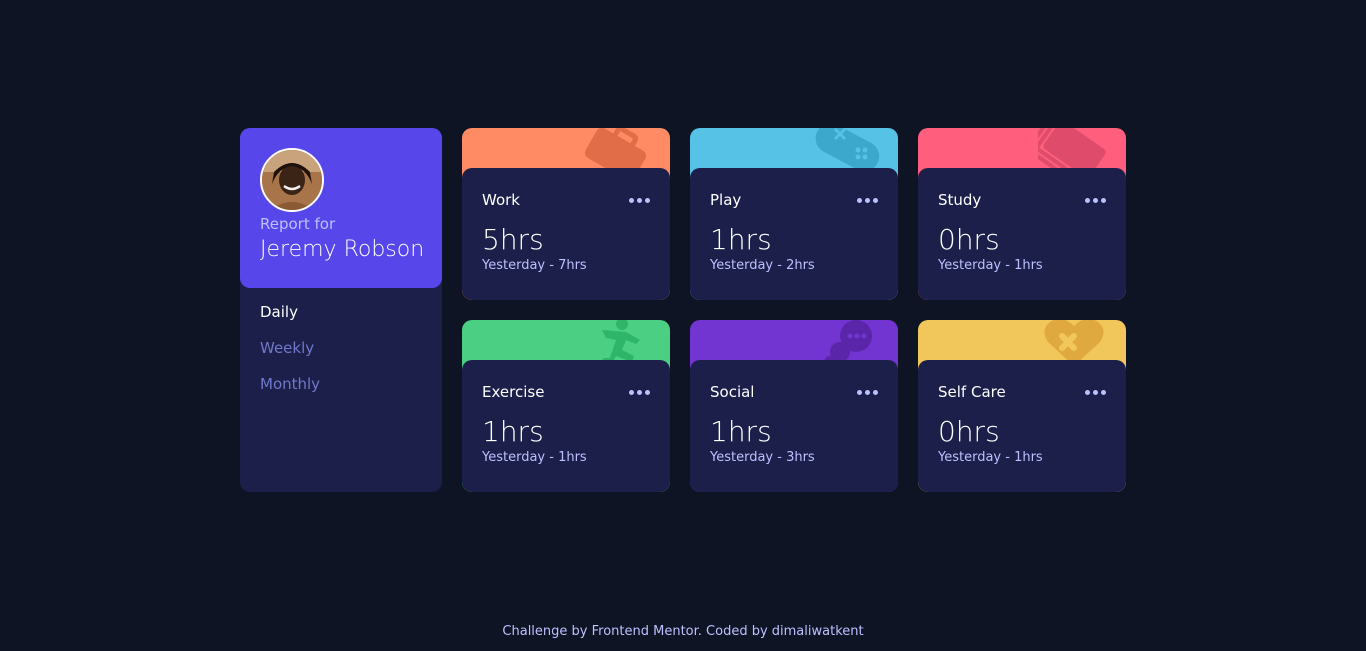 The width and height of the screenshot is (1366, 651). I want to click on card-title: Study, so click(960, 200).